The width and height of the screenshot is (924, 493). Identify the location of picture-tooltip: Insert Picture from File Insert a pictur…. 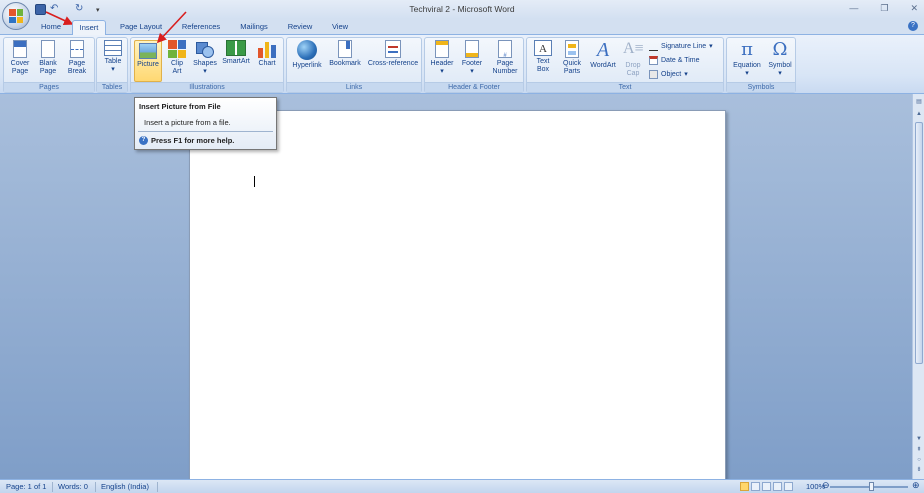
(205, 123).